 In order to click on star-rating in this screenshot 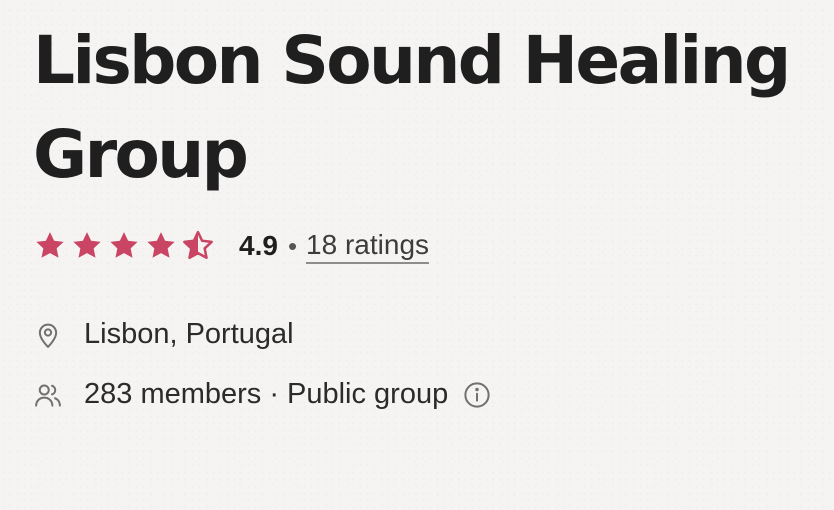, I will do `click(124, 246)`.